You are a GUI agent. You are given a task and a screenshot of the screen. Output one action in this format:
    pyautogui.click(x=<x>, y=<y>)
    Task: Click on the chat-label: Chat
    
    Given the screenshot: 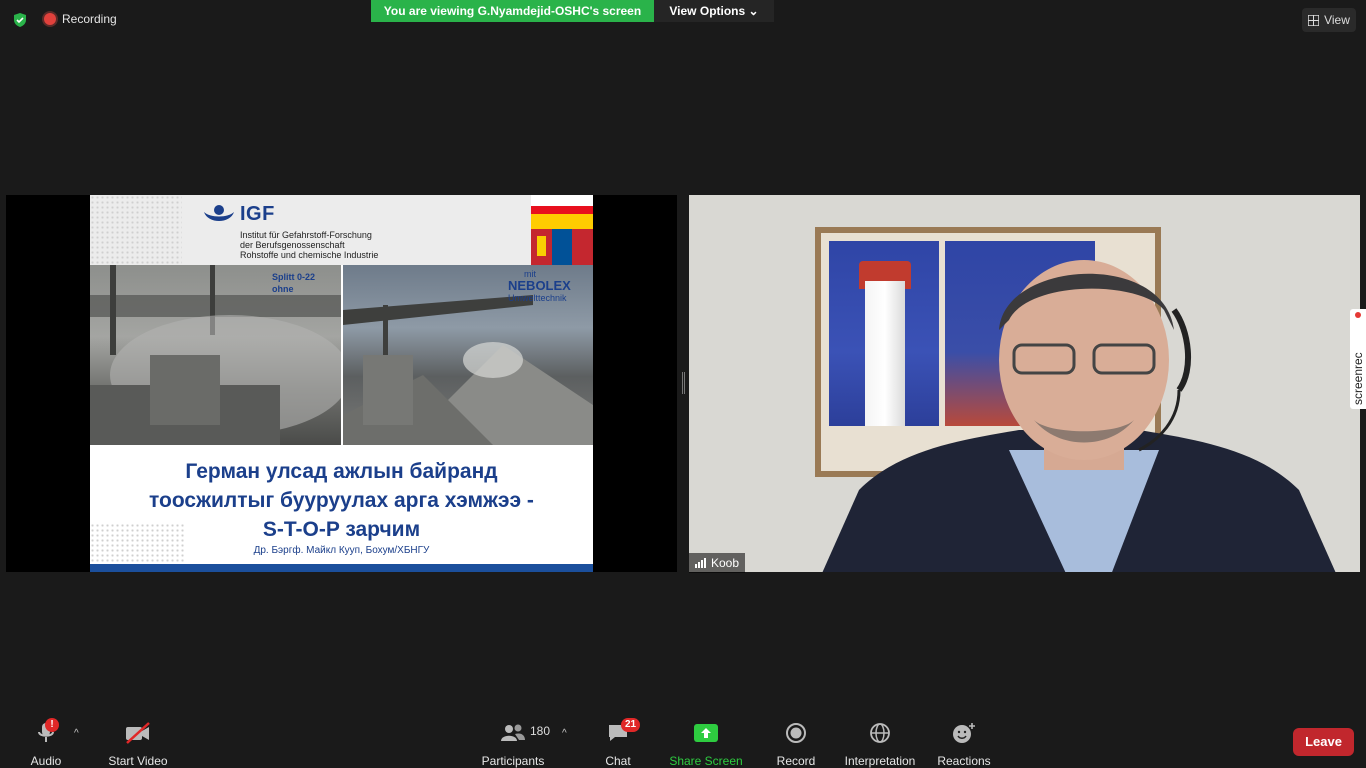 What is the action you would take?
    pyautogui.click(x=618, y=761)
    